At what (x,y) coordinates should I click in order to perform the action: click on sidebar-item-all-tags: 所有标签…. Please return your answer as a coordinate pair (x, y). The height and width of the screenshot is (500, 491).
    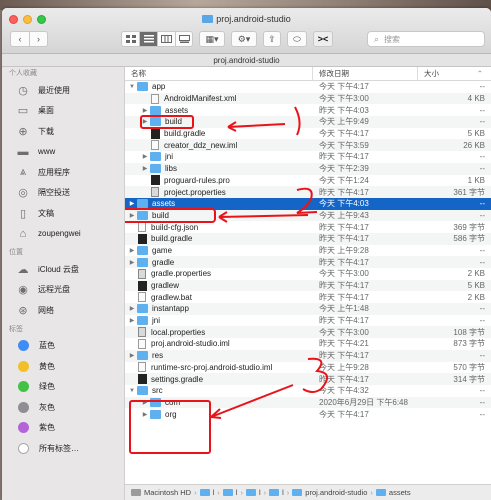
    Looking at the image, I should click on (63, 448).